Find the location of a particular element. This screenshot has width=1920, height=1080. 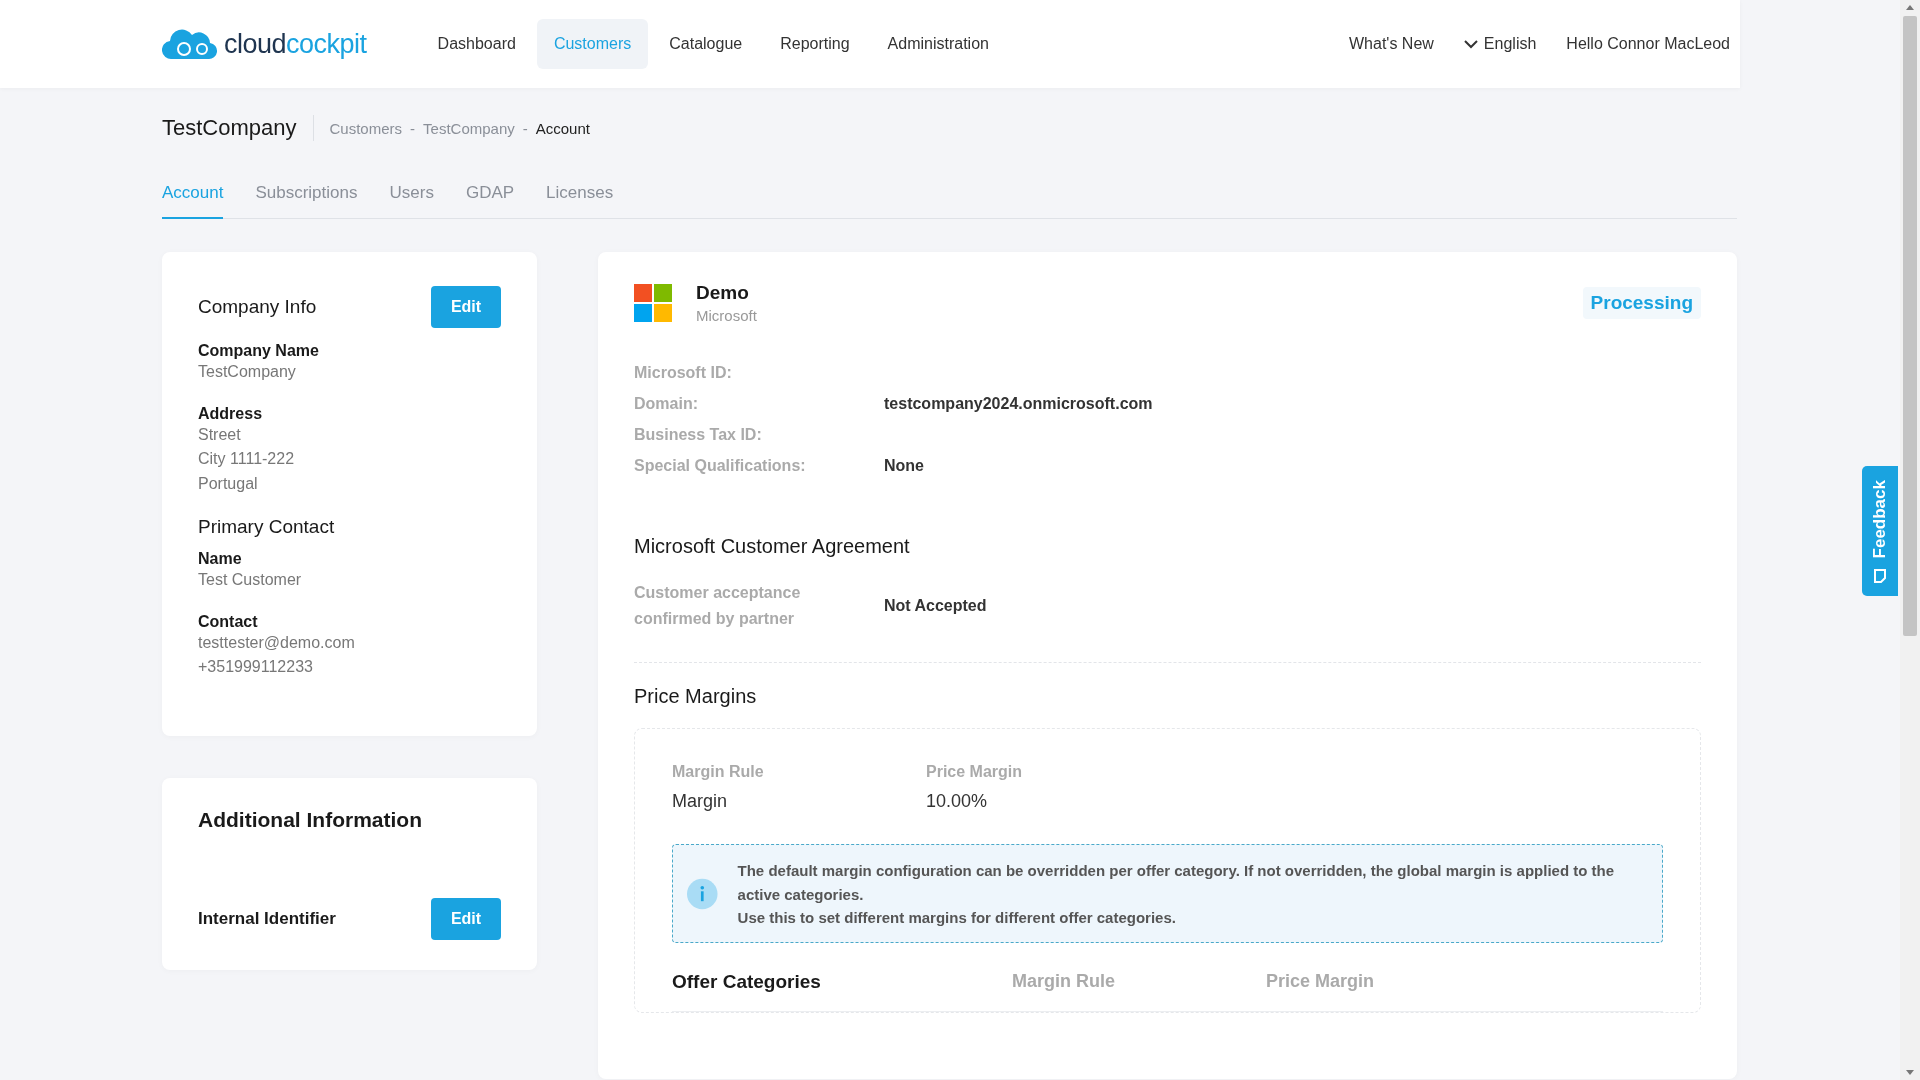

tab: Licenses is located at coordinates (580, 193).